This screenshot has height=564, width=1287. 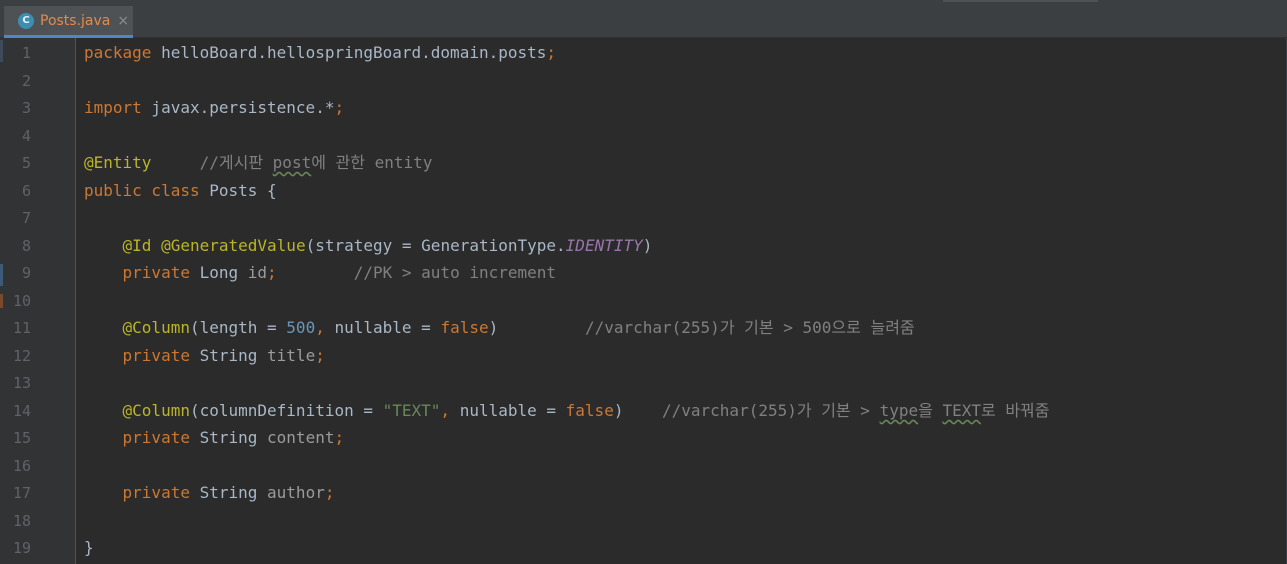 What do you see at coordinates (223, 355) in the screenshot?
I see `code-line-12: private String title;` at bounding box center [223, 355].